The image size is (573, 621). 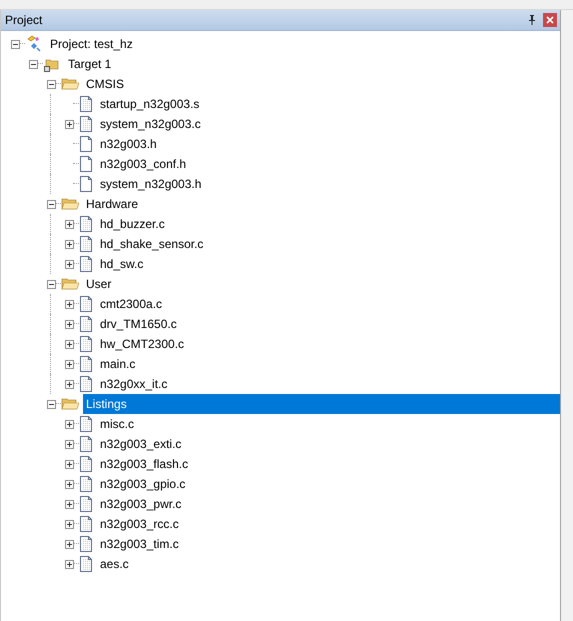 I want to click on tree-item: n32g003_gpio.c, so click(x=142, y=484).